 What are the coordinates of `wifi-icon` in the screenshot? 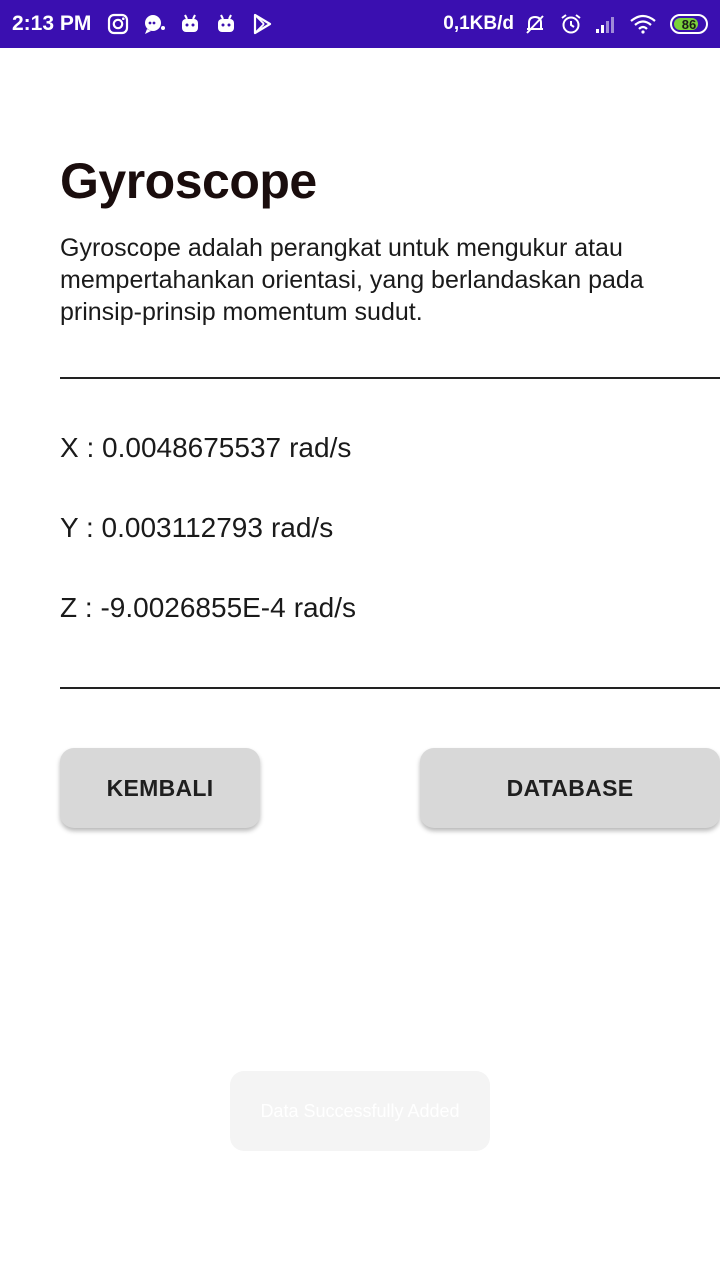 It's located at (643, 24).